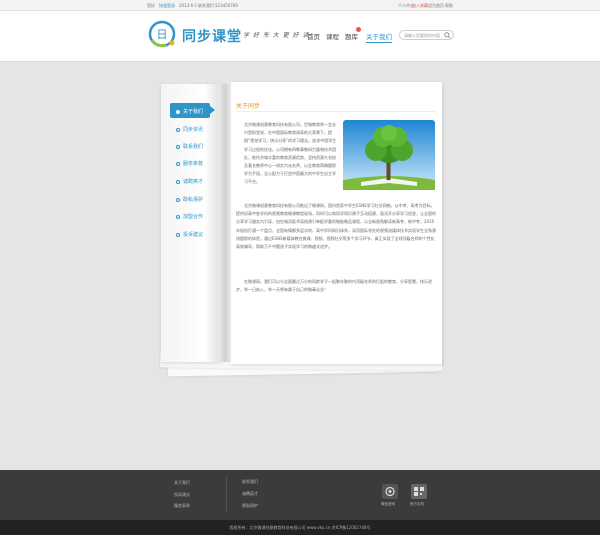 Image resolution: width=600 pixels, height=535 pixels. I want to click on wechat-icon, so click(390, 491).